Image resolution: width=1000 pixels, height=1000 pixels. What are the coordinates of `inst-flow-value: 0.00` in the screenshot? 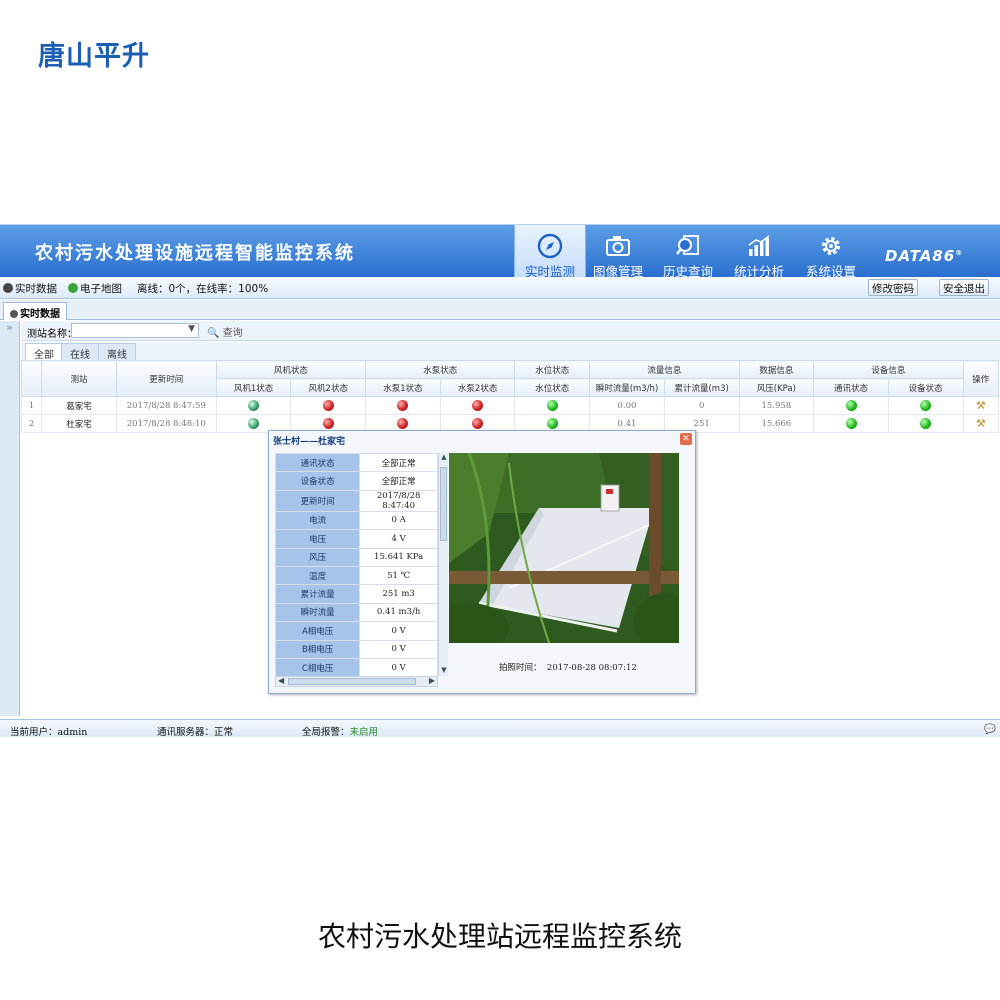 It's located at (627, 405).